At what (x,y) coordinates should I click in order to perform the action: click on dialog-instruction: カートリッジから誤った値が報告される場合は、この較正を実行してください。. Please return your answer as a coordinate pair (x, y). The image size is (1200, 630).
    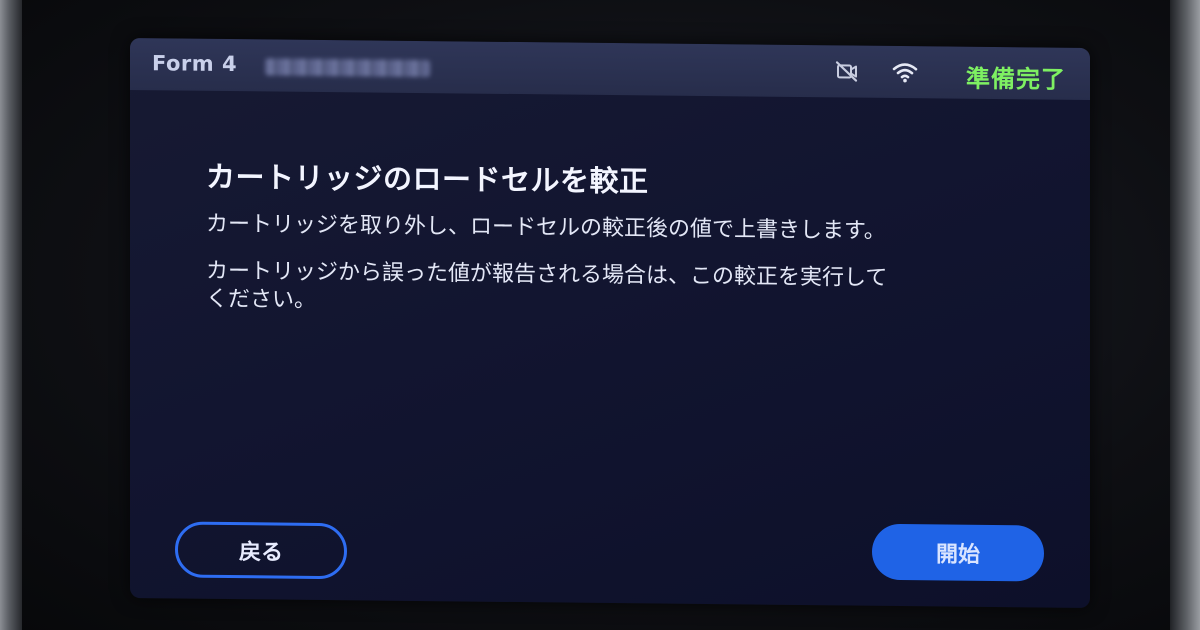
    Looking at the image, I should click on (547, 286).